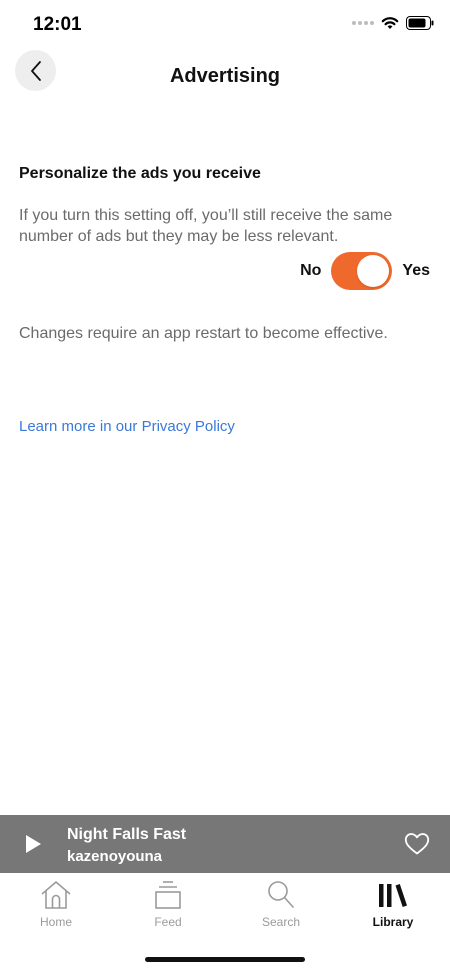 This screenshot has height=972, width=450. What do you see at coordinates (417, 844) in the screenshot?
I see `heart-icon` at bounding box center [417, 844].